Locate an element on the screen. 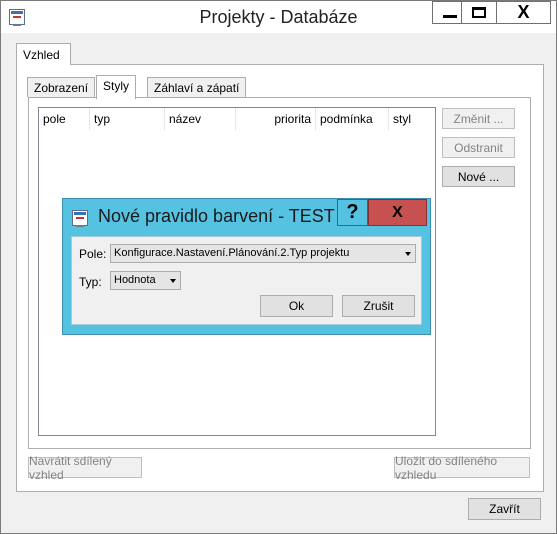 The width and height of the screenshot is (557, 534). close-window-button: X is located at coordinates (523, 12).